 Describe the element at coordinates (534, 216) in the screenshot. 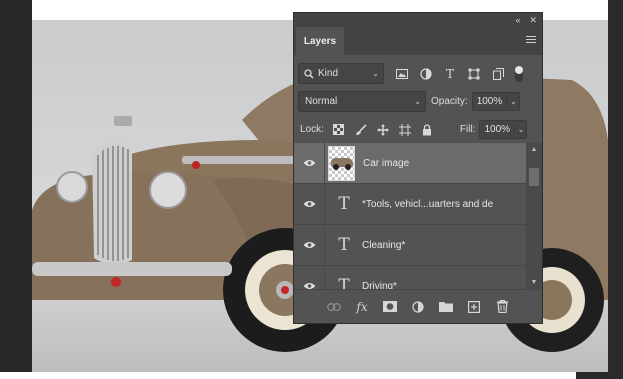

I see `layers-scrollbar: ▲ ▼` at that location.